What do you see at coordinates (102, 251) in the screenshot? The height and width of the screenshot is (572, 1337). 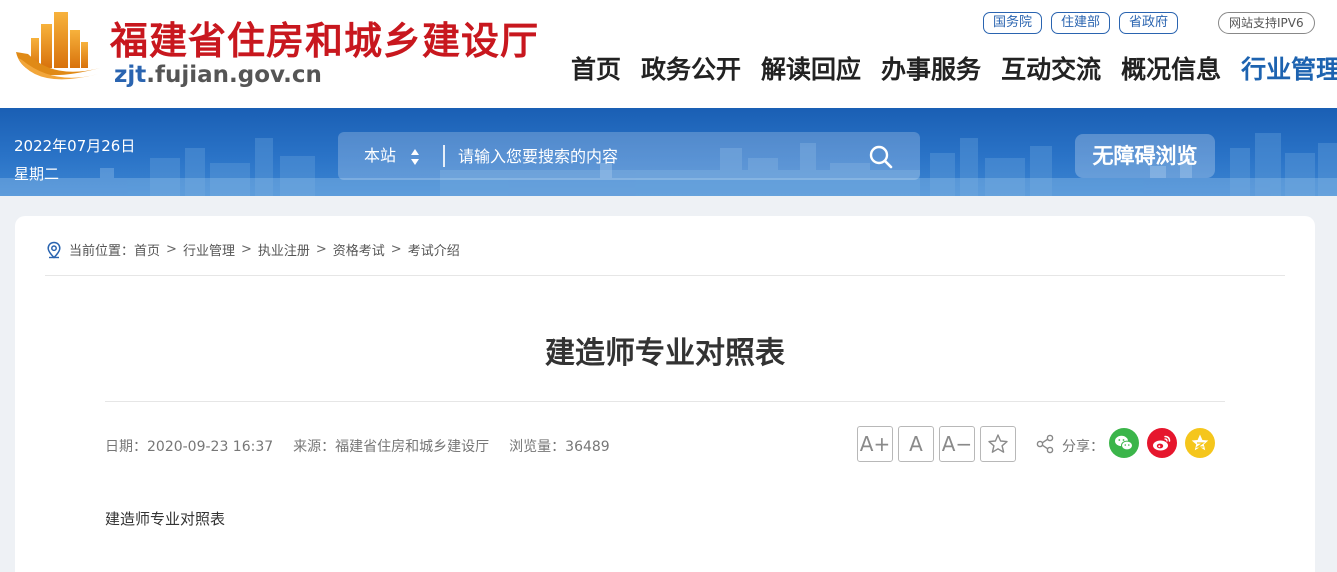 I see `breadcrumb-prefix: 当前位置：` at bounding box center [102, 251].